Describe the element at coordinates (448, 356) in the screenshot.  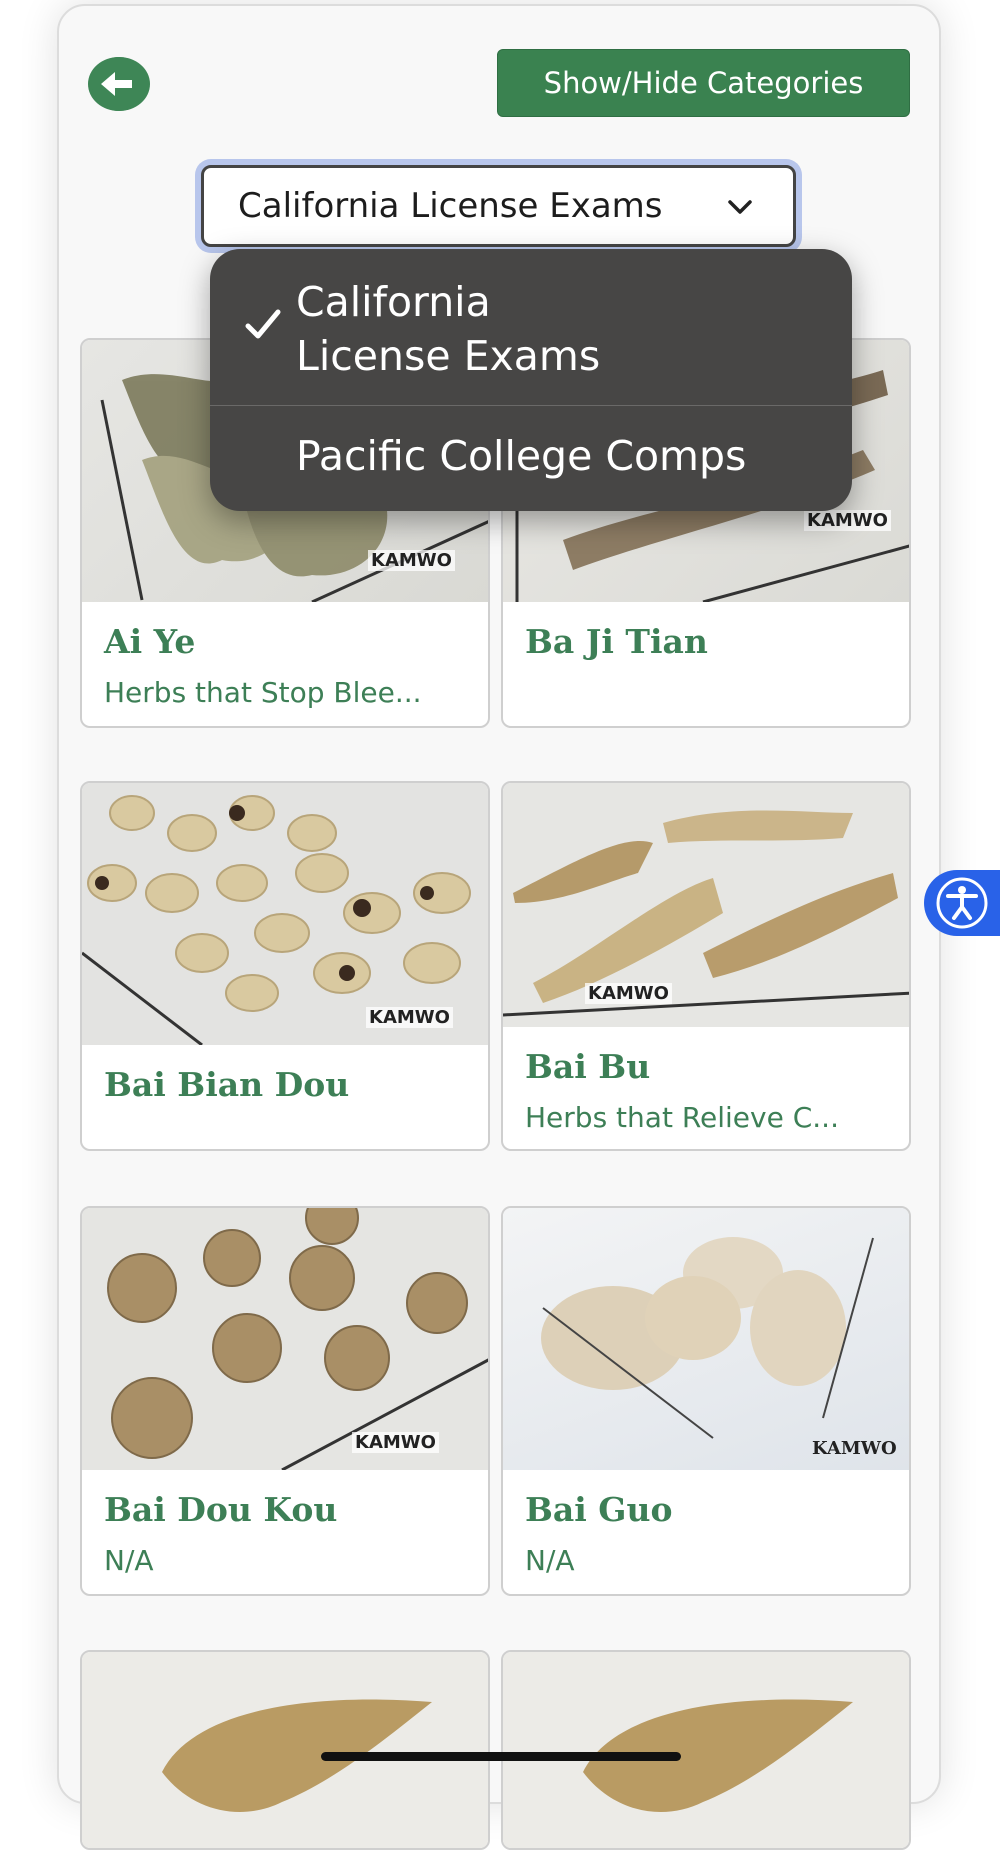
I see `menu-option-label-line2: License Exams` at that location.